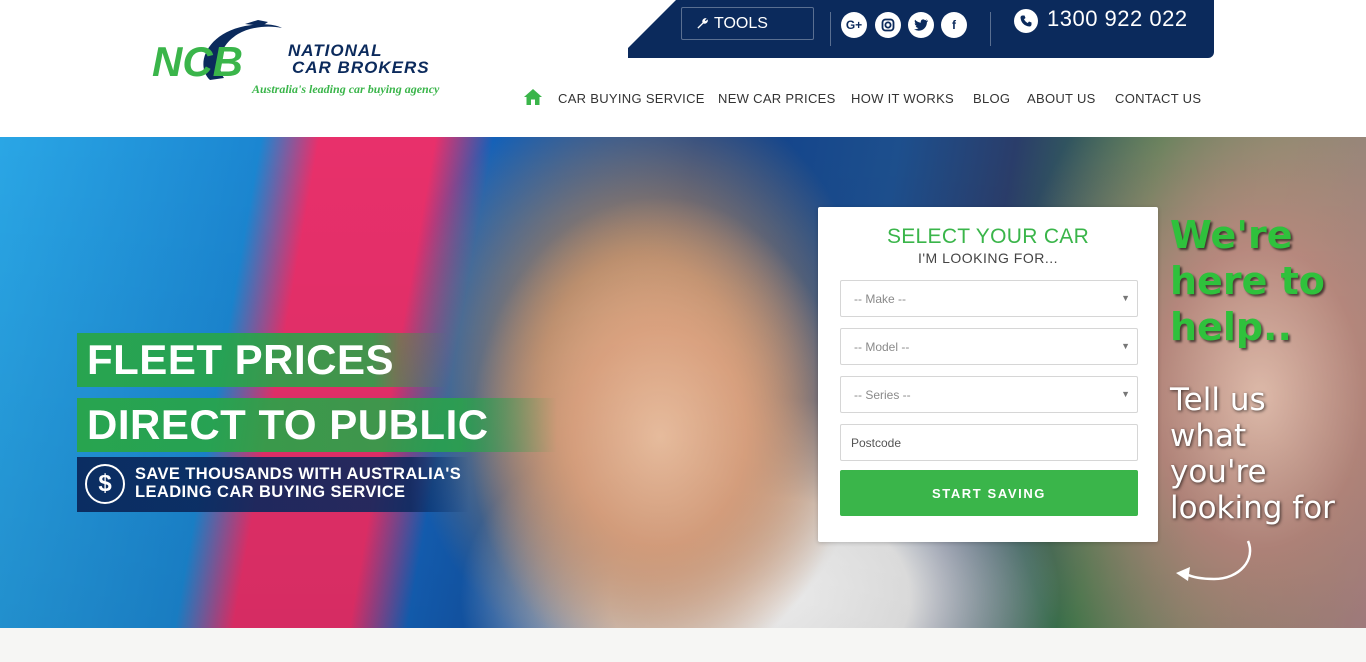 Image resolution: width=1366 pixels, height=662 pixels. Describe the element at coordinates (854, 25) in the screenshot. I see `google-plus-icon: G+` at that location.